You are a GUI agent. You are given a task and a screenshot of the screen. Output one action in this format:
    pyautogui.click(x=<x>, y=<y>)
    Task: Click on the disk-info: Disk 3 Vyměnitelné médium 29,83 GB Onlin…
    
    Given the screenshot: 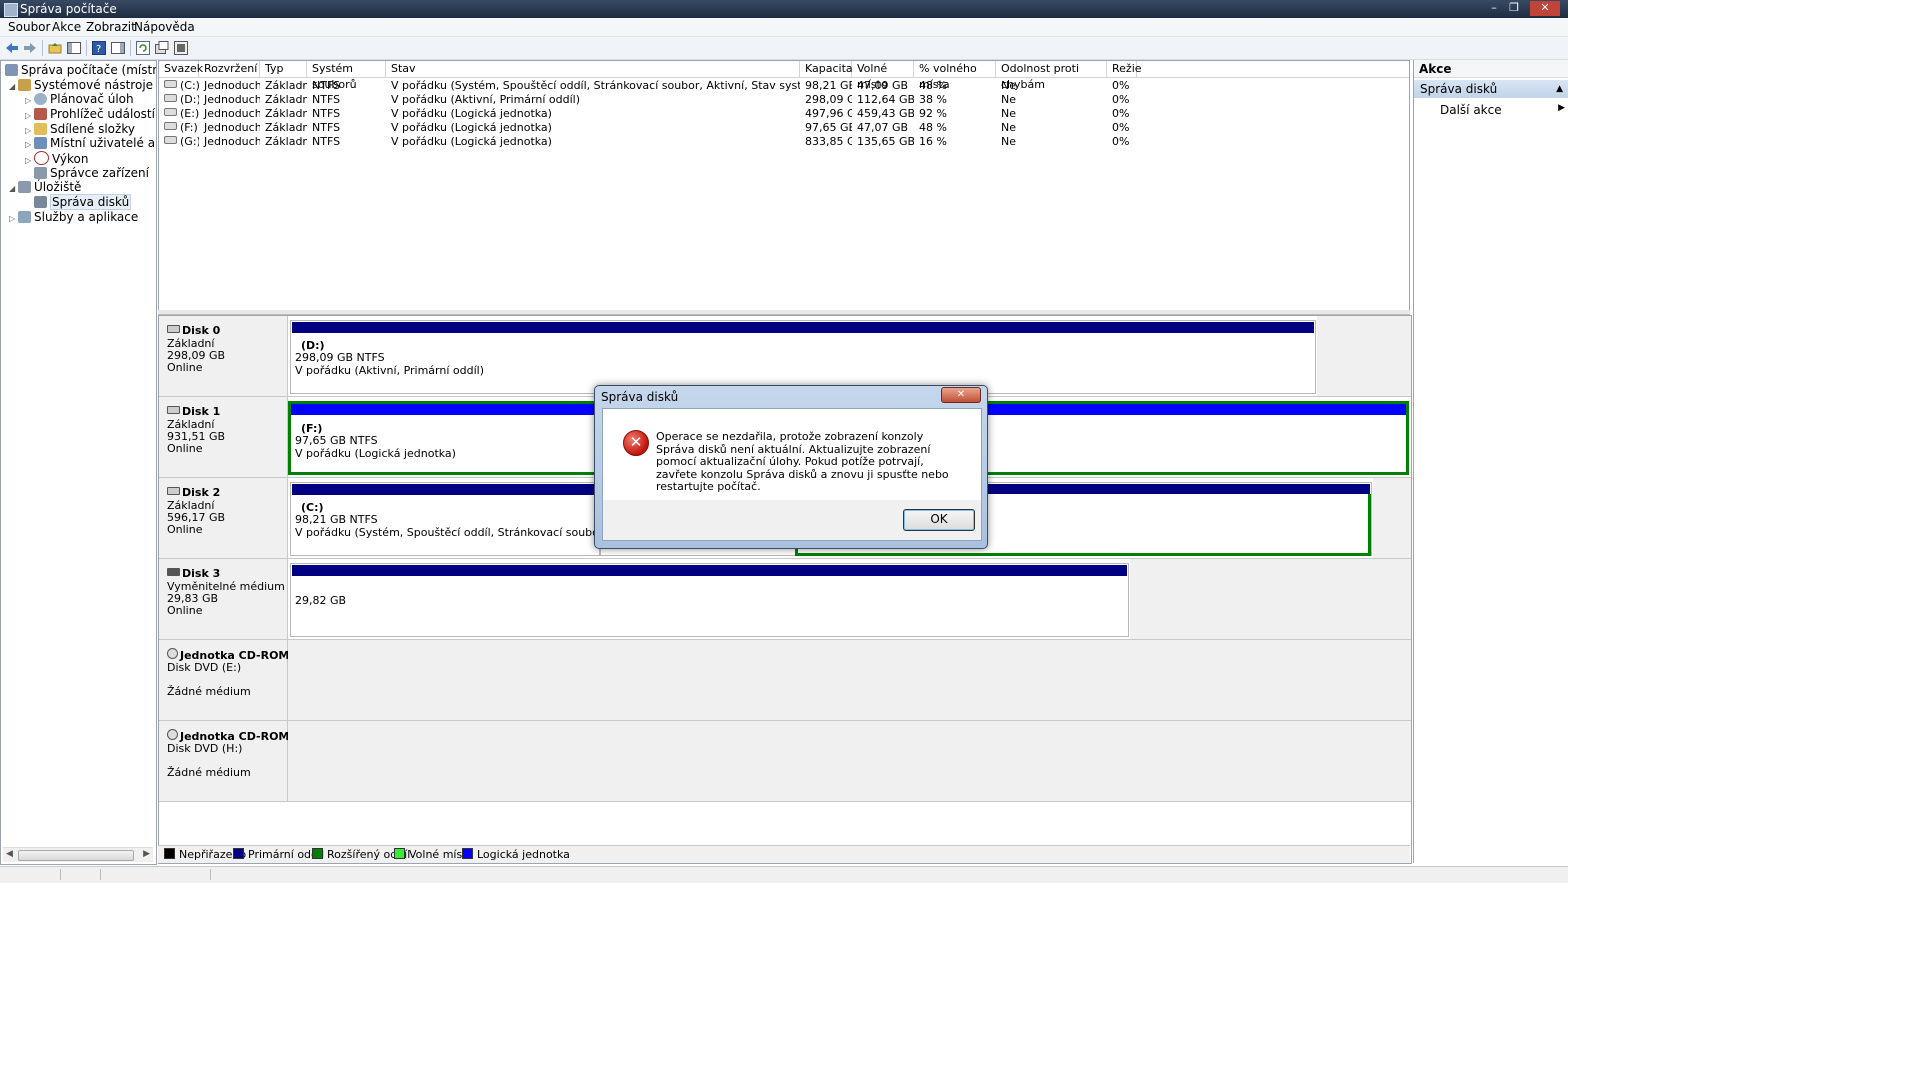 What is the action you would take?
    pyautogui.click(x=223, y=599)
    